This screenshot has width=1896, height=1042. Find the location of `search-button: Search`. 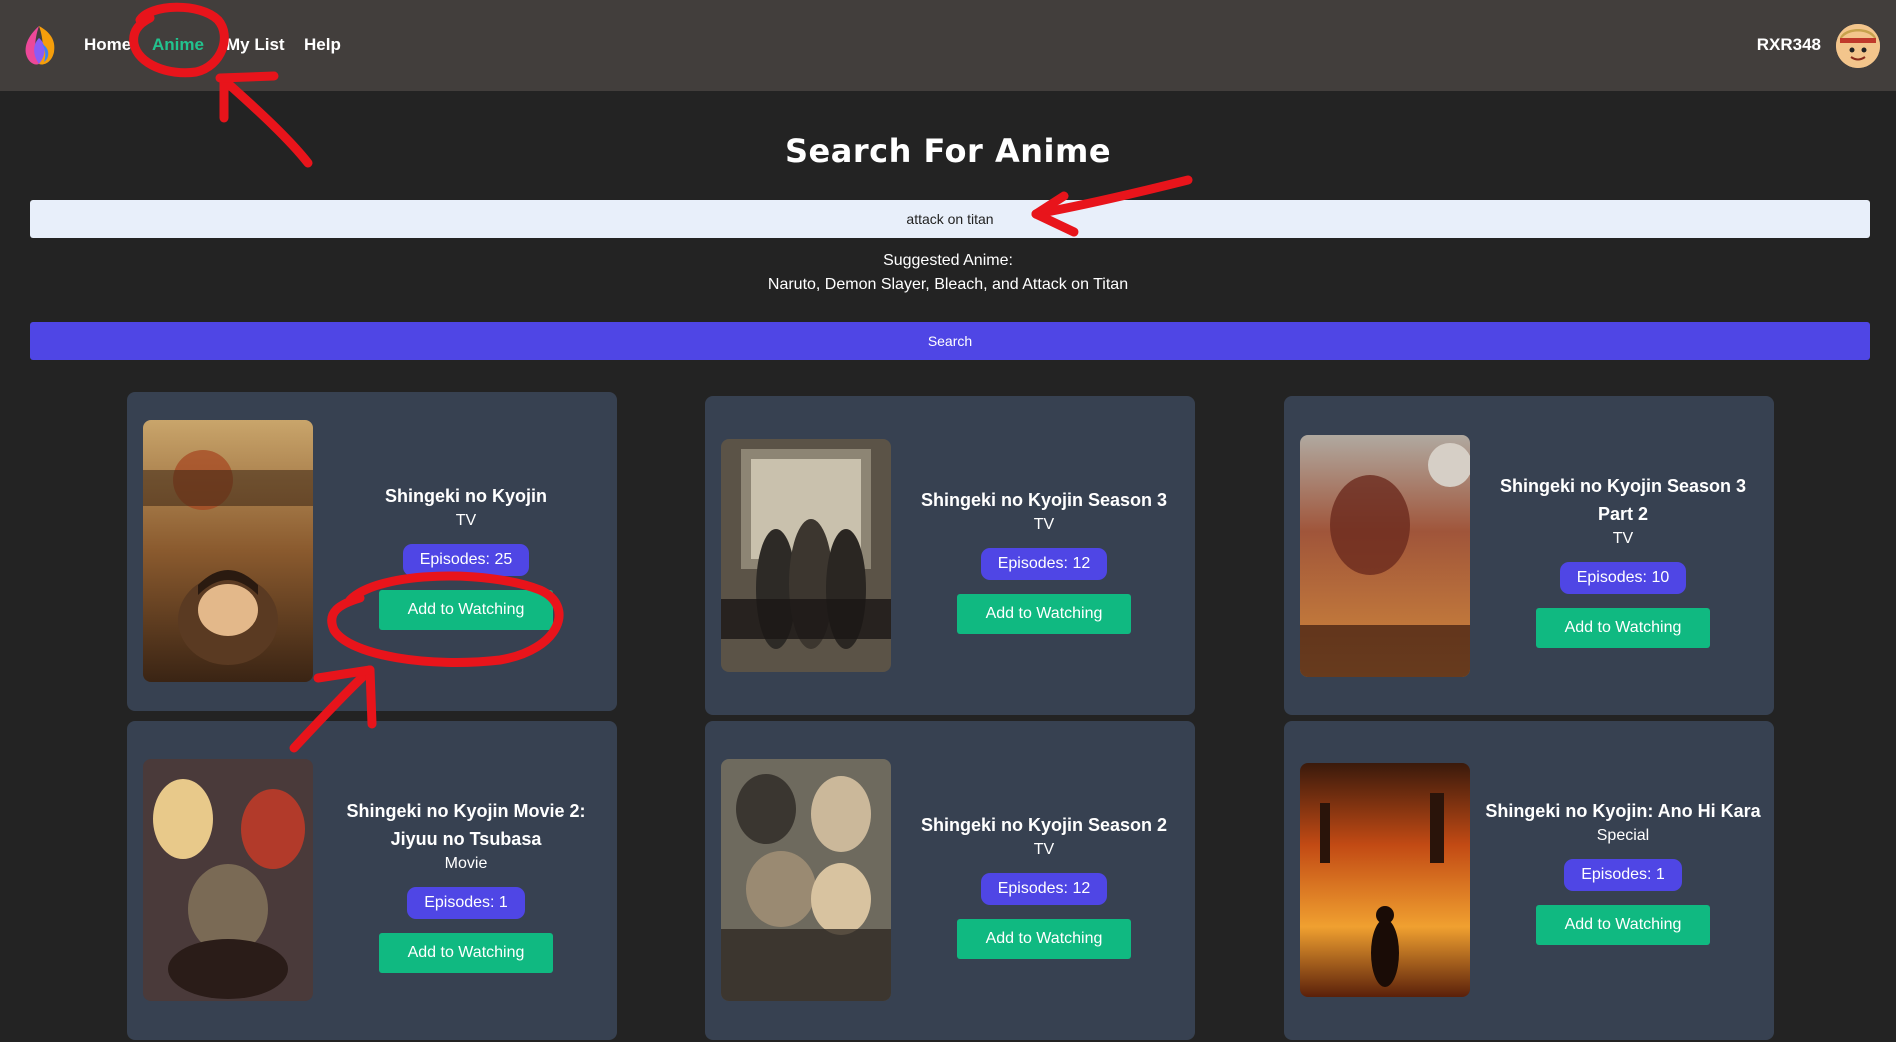

search-button: Search is located at coordinates (950, 341).